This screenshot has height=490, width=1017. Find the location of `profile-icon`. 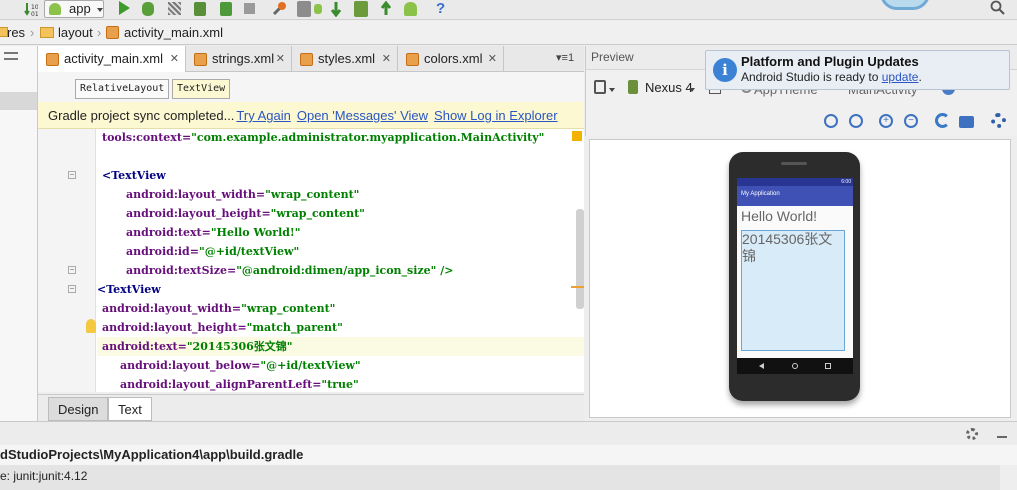

profile-icon is located at coordinates (226, 9).